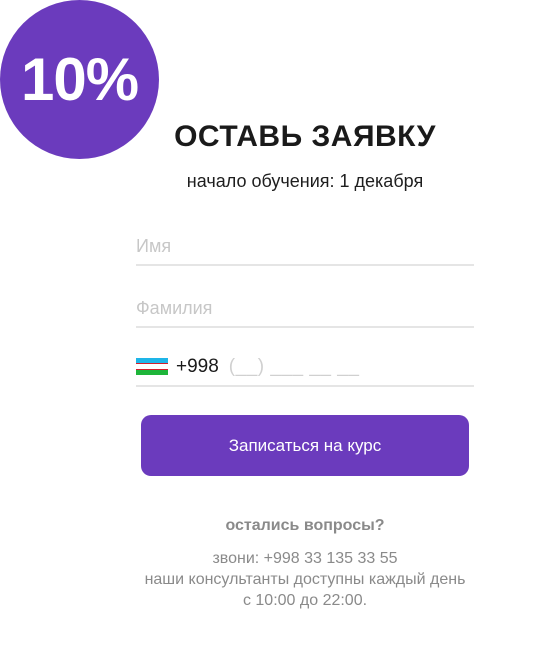 This screenshot has height=661, width=542. I want to click on first-name-input, so click(305, 246).